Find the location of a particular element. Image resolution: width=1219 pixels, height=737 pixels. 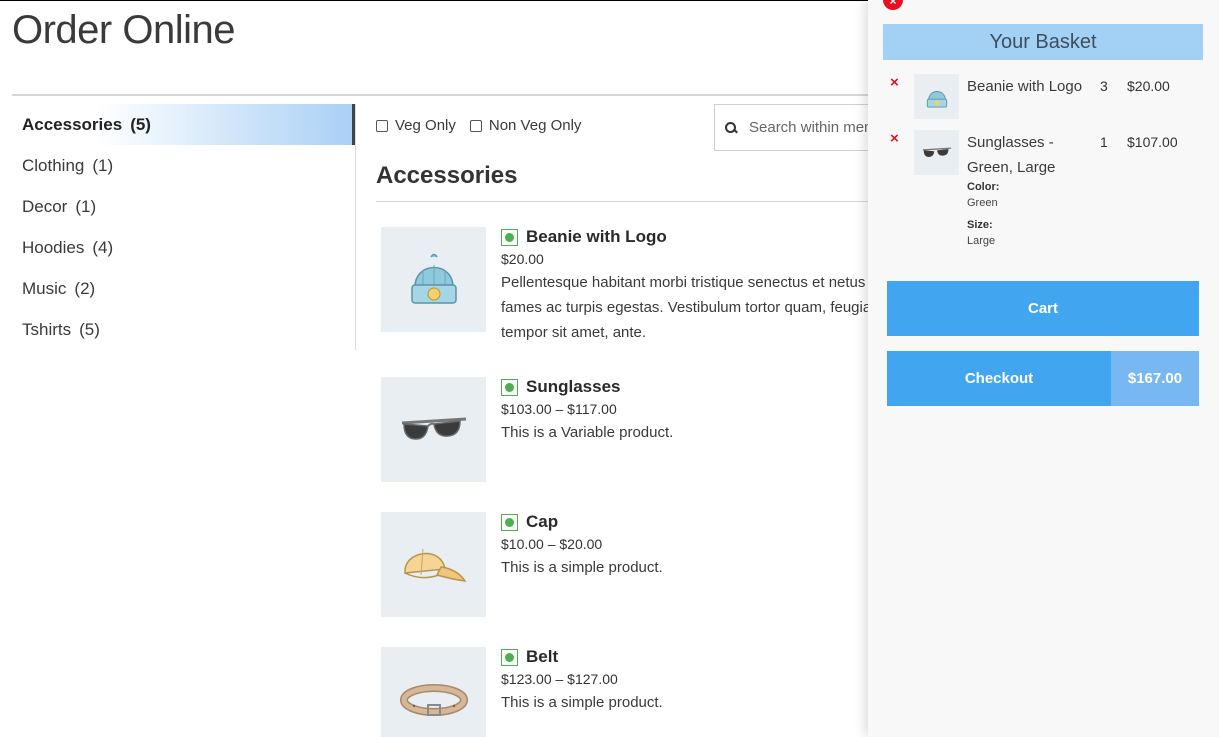

checkout-label: Checkout is located at coordinates (999, 378).